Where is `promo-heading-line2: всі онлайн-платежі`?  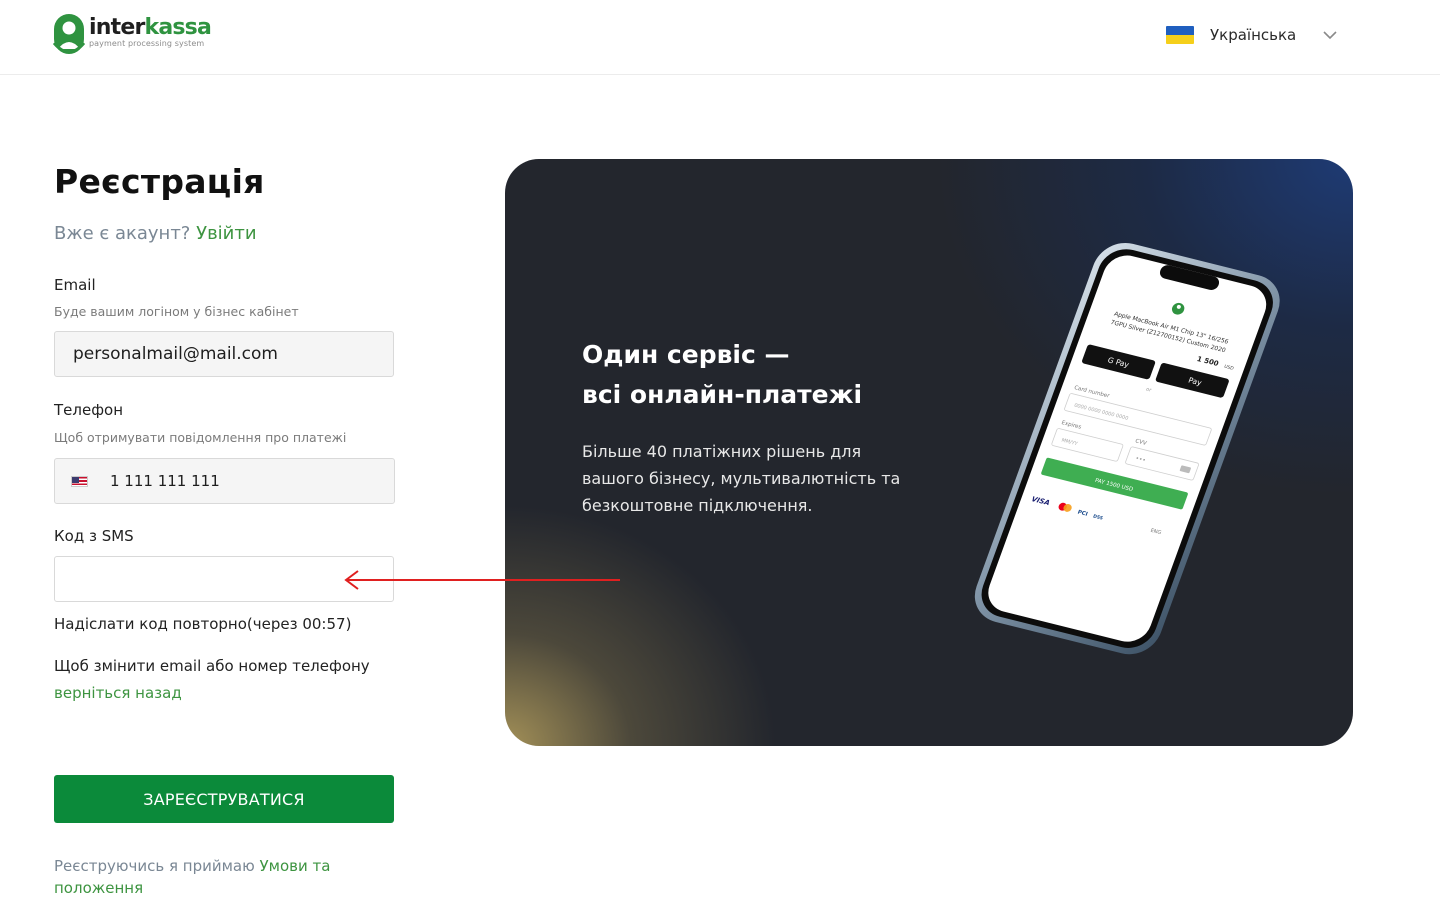
promo-heading-line2: всі онлайн-платежі is located at coordinates (722, 394).